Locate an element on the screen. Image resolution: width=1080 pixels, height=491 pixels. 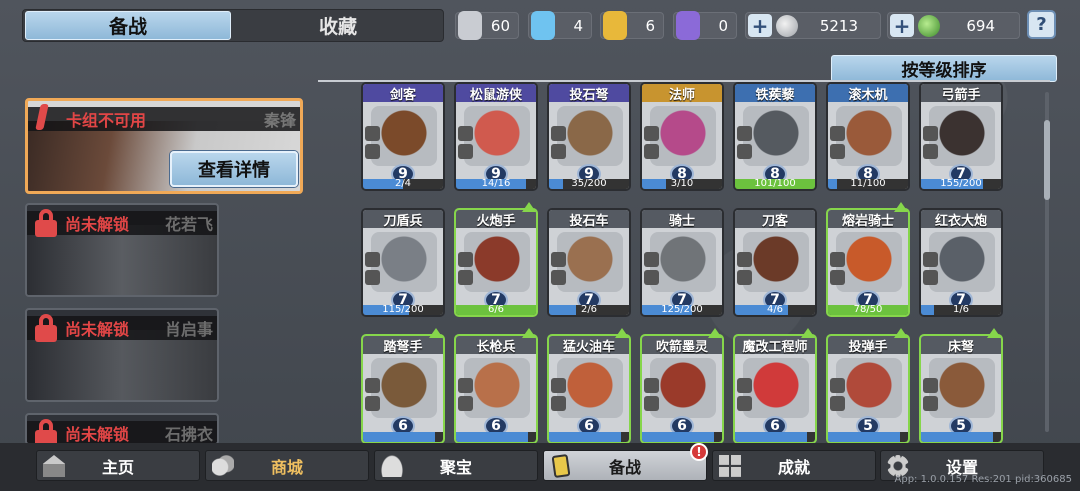
unit-progress-bar: 1/6 is located at coordinates (961, 310).